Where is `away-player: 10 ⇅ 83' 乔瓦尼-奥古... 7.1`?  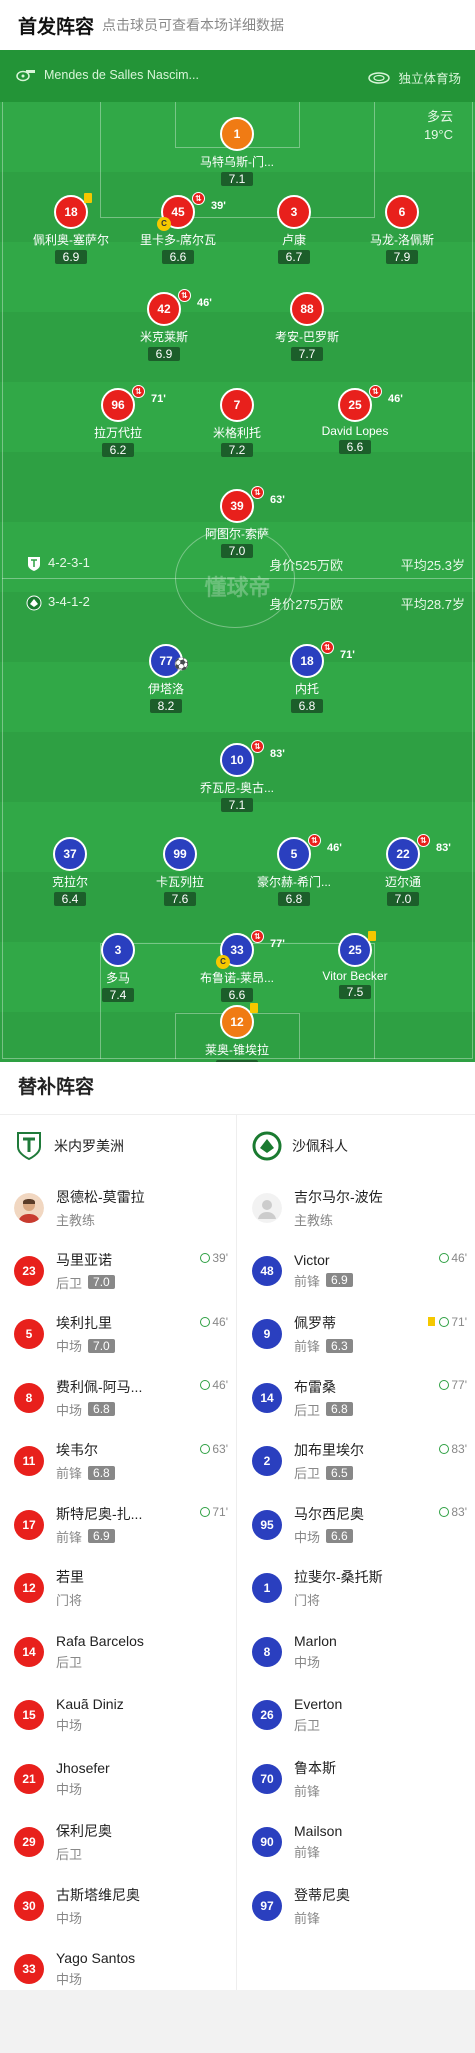 away-player: 10 ⇅ 83' 乔瓦尼-奥古... 7.1 is located at coordinates (237, 777).